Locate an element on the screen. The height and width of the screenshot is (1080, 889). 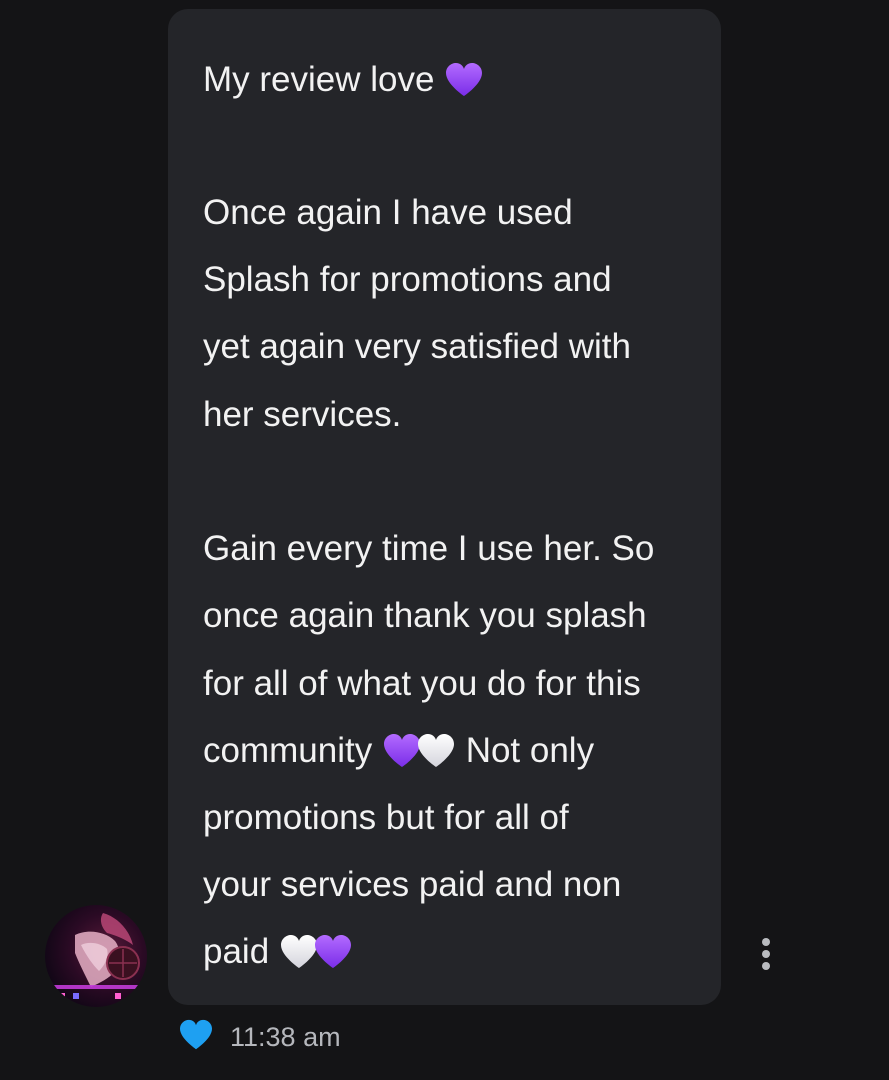
message-timestamp: 11:38 am is located at coordinates (285, 1037).